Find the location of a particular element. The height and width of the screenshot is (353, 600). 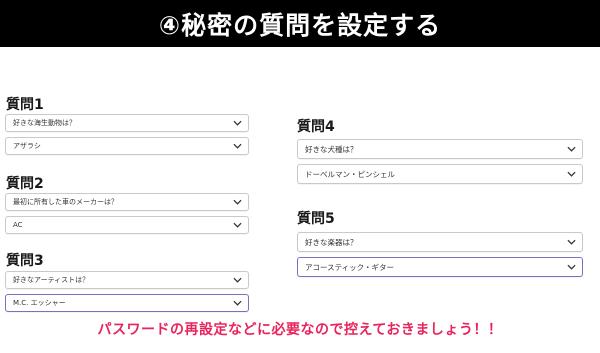

question-4-select: 好きな犬種は？ is located at coordinates (440, 149).